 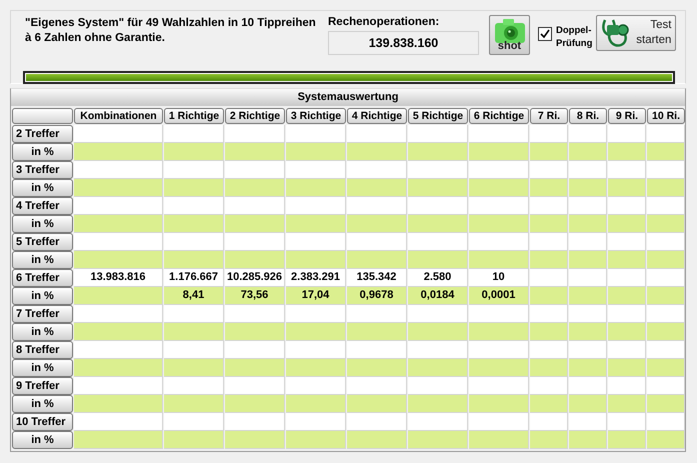 I want to click on shot-button: shot, so click(x=509, y=35).